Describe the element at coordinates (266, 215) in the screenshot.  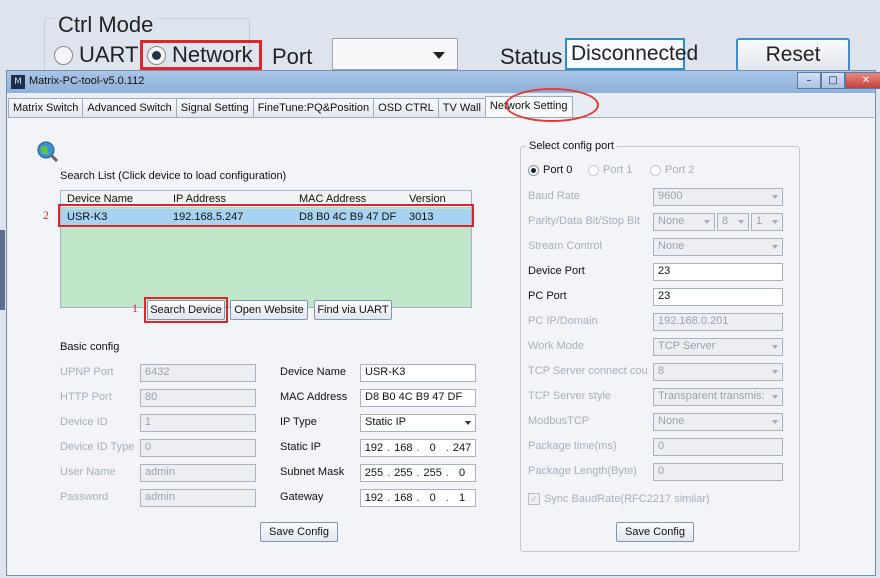
I see `row-highlight-box` at that location.